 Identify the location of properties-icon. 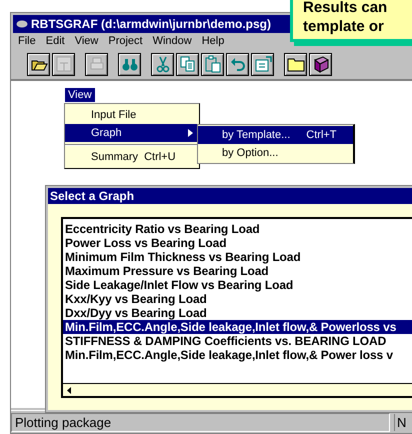
(263, 64).